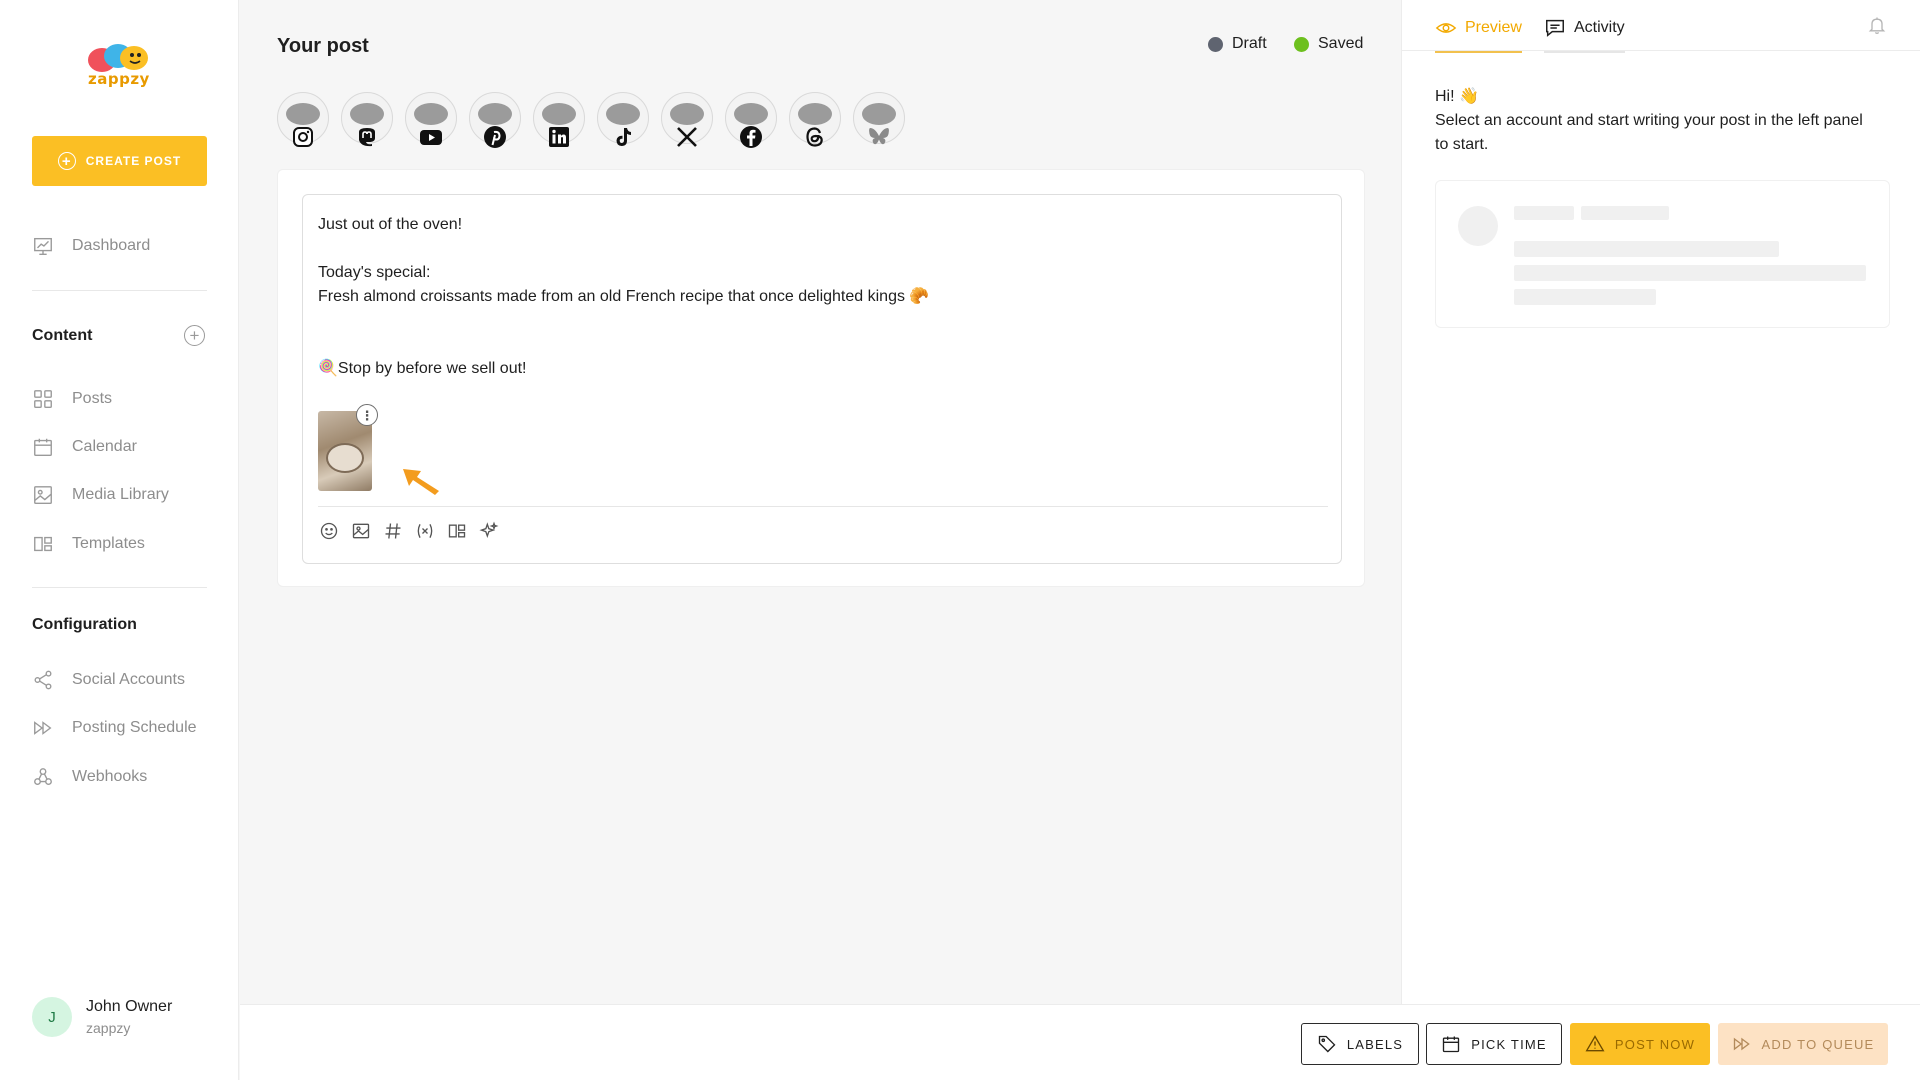 The width and height of the screenshot is (1920, 1080). What do you see at coordinates (1451, 1044) in the screenshot?
I see `calendar-icon` at bounding box center [1451, 1044].